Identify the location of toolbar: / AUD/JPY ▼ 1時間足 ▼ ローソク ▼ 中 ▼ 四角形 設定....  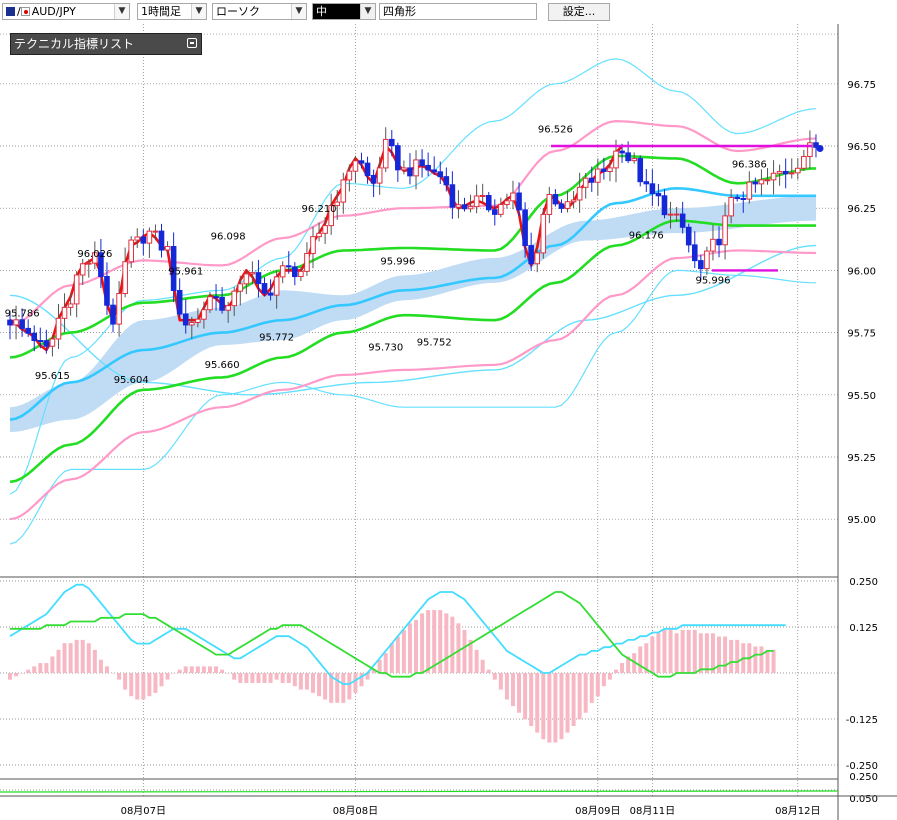
(448, 12).